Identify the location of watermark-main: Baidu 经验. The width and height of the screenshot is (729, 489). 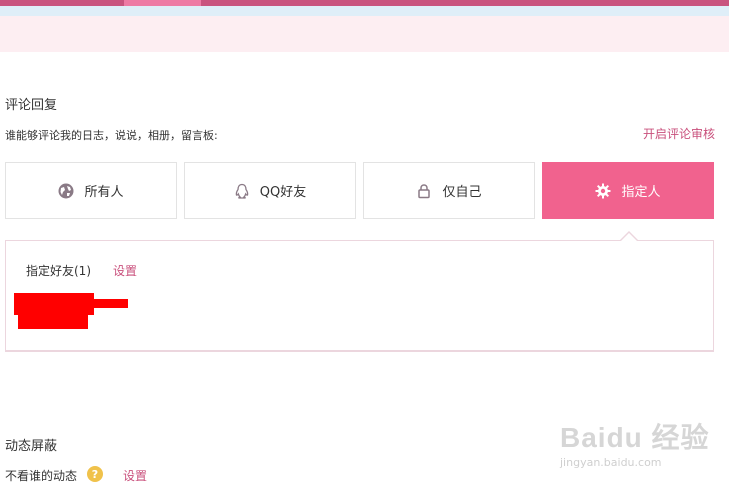
(635, 437).